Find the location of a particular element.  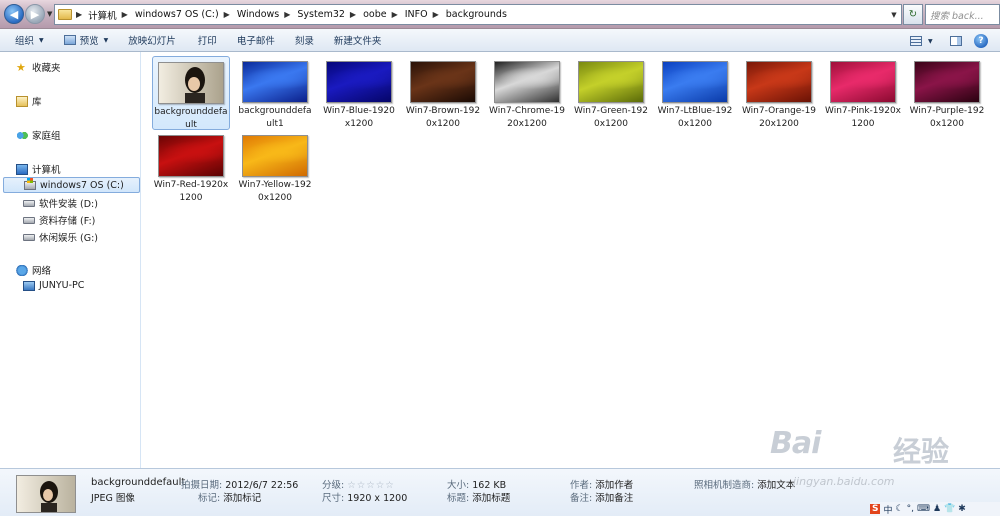

help-icon: ? is located at coordinates (981, 41).